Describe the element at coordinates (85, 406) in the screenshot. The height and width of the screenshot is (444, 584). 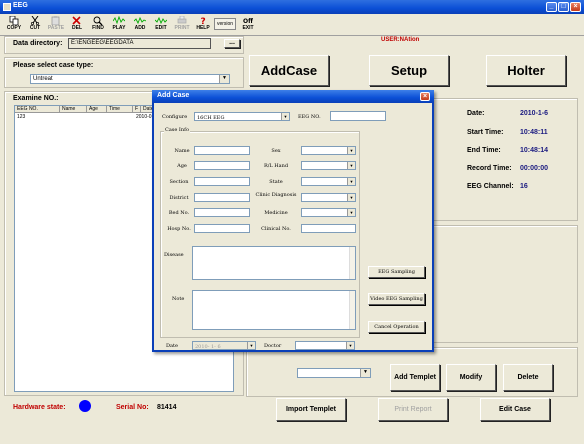
I see `hardware-status-indicator` at that location.